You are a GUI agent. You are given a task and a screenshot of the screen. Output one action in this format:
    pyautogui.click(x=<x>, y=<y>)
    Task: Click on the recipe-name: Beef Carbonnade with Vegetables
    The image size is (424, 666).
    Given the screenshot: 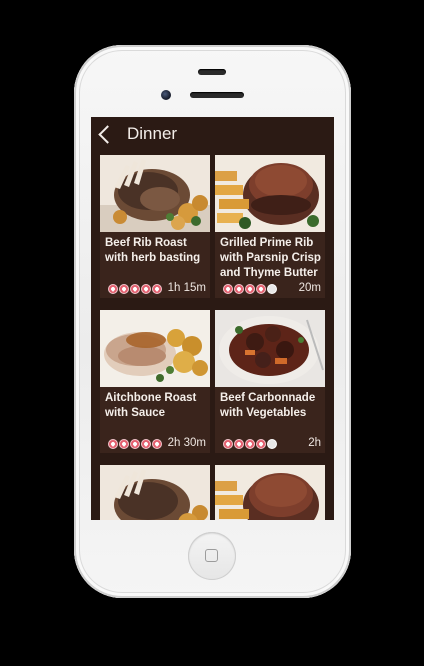 What is the action you would take?
    pyautogui.click(x=268, y=405)
    